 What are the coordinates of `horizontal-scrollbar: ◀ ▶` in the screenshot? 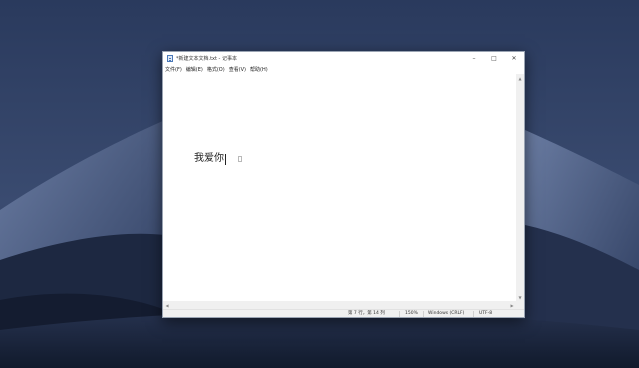 It's located at (339, 305).